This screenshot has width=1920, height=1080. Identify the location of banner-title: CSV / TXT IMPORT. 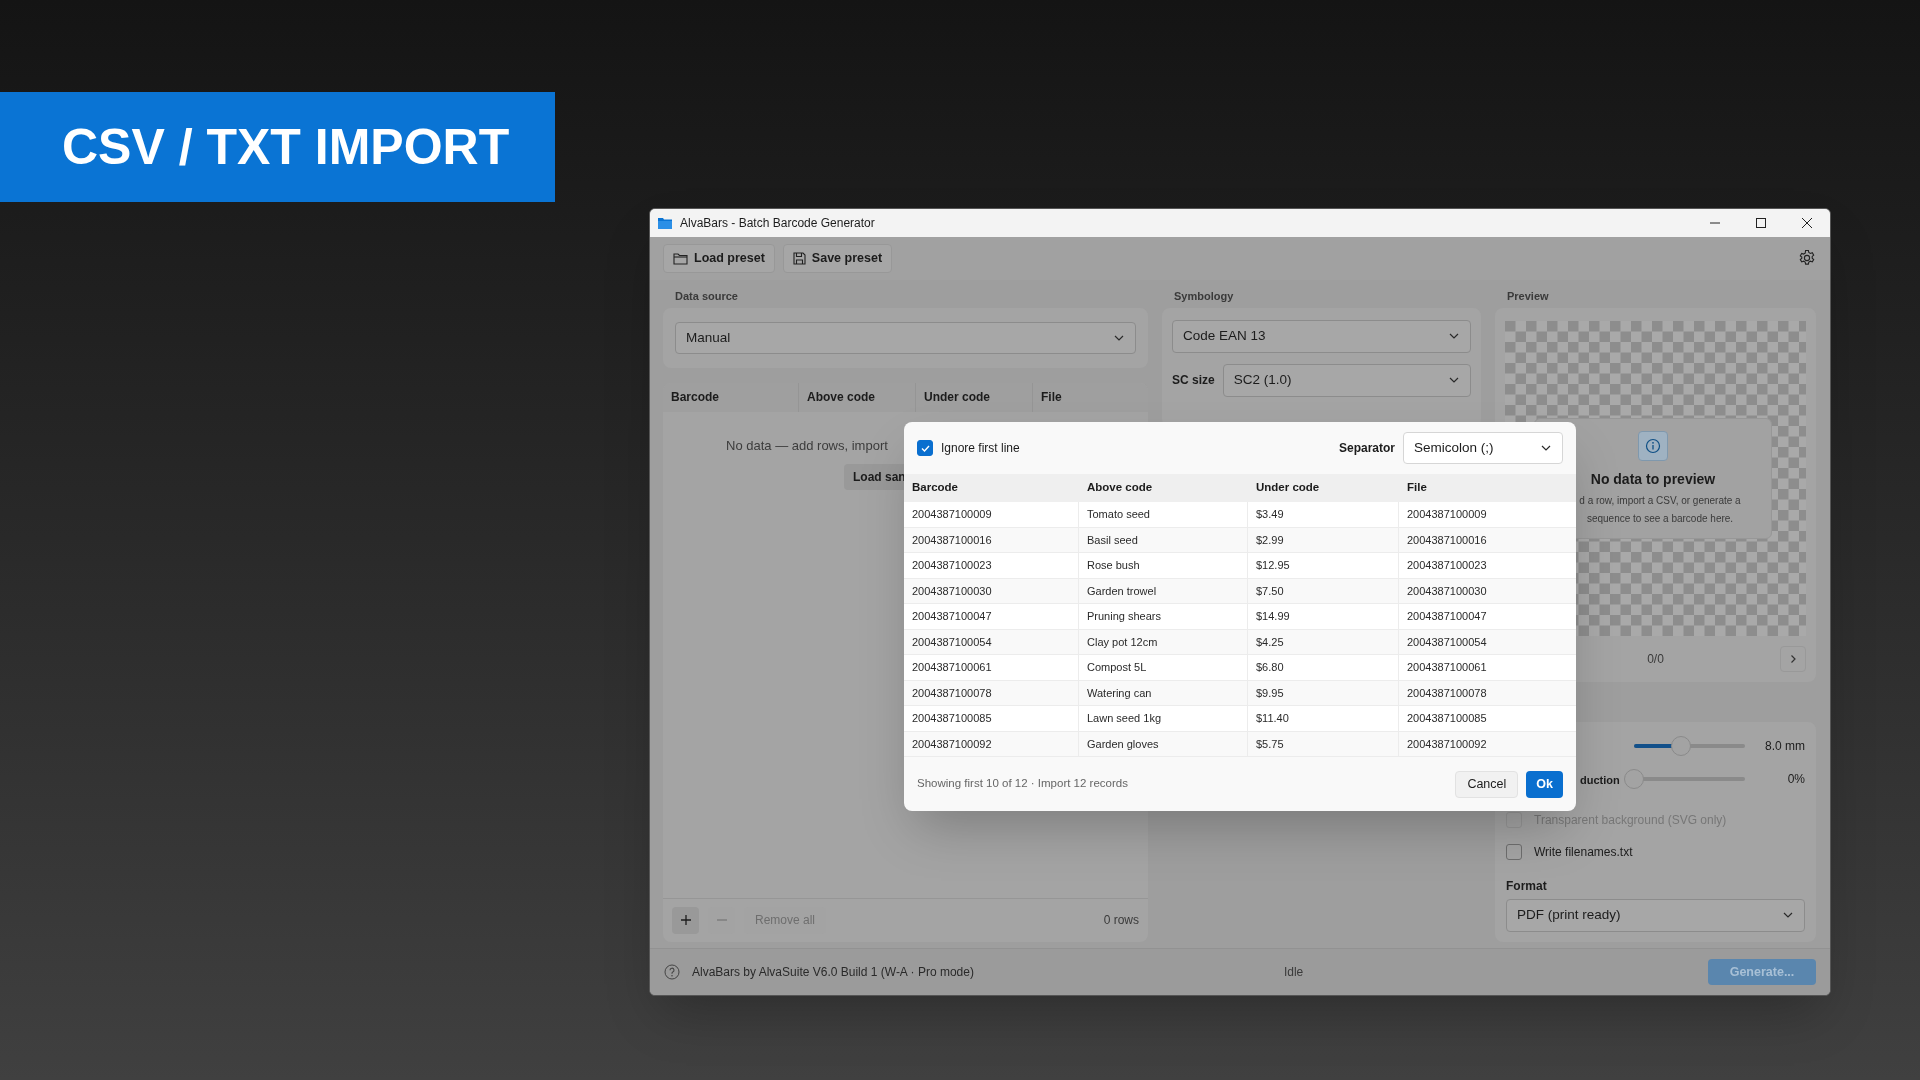
(286, 147).